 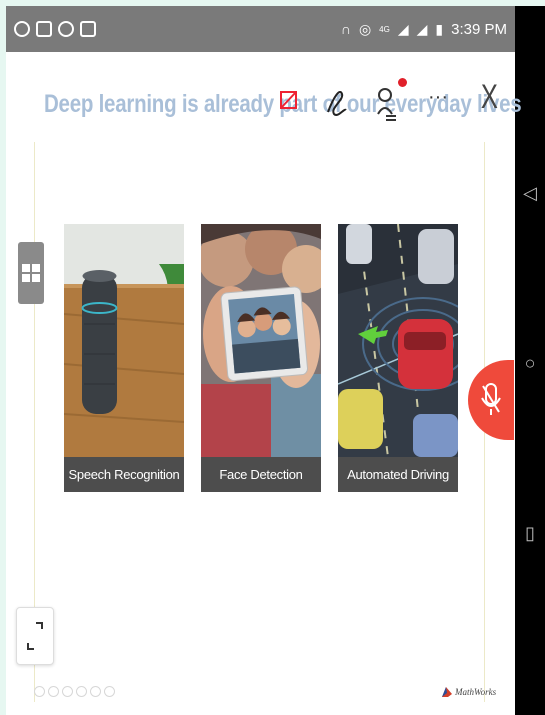 I want to click on image-icon, so click(x=44, y=29).